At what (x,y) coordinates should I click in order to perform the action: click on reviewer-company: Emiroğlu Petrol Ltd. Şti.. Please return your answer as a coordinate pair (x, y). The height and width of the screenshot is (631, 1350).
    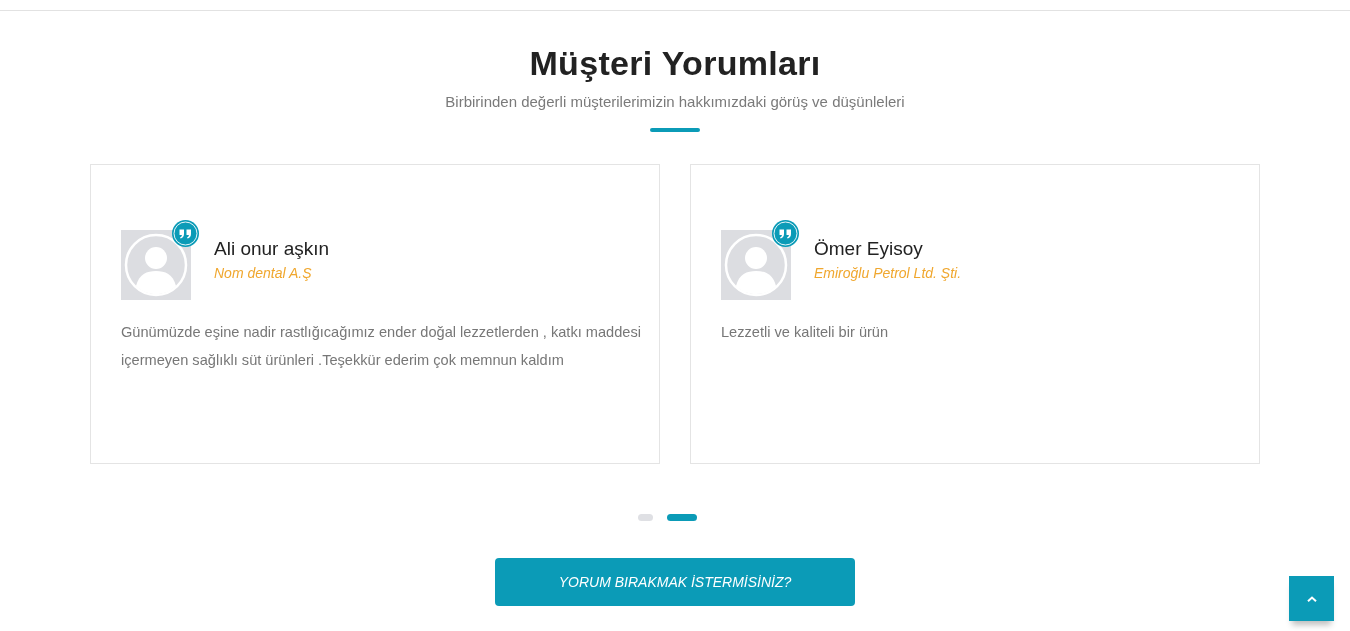
    Looking at the image, I should click on (888, 273).